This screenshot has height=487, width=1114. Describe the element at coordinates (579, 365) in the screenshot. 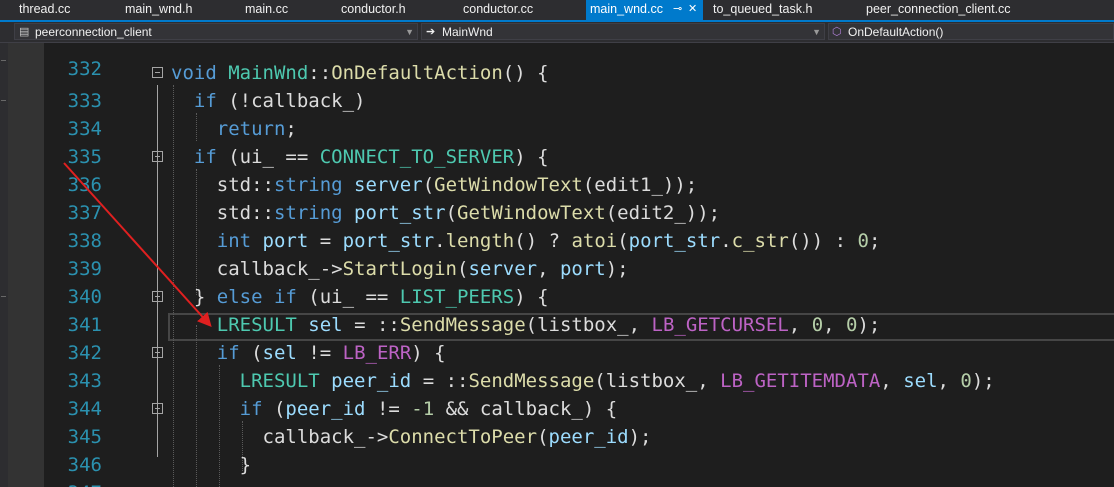

I see `code-line: 343 if (sel != LB_ERR) {` at that location.